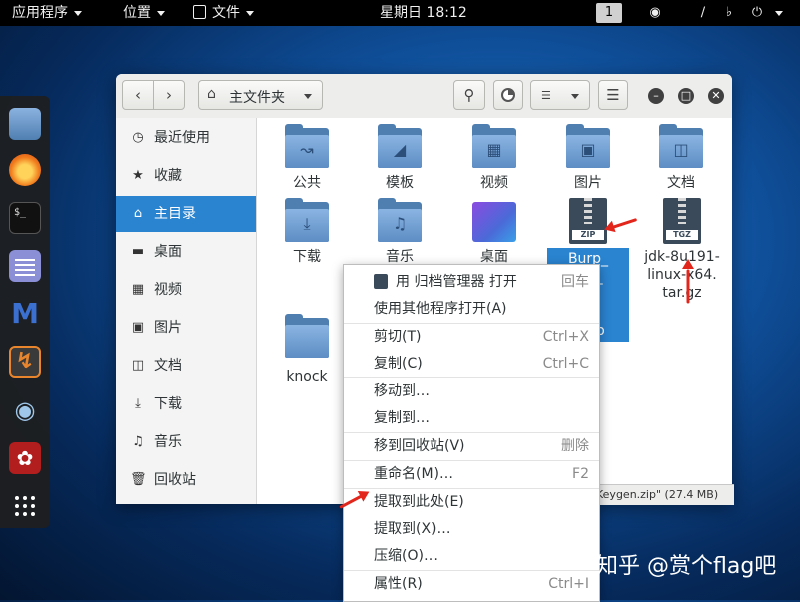 The image size is (800, 602). What do you see at coordinates (471, 337) in the screenshot?
I see `menu-item-cut: 剪切(T) Ctrl+X` at bounding box center [471, 337].